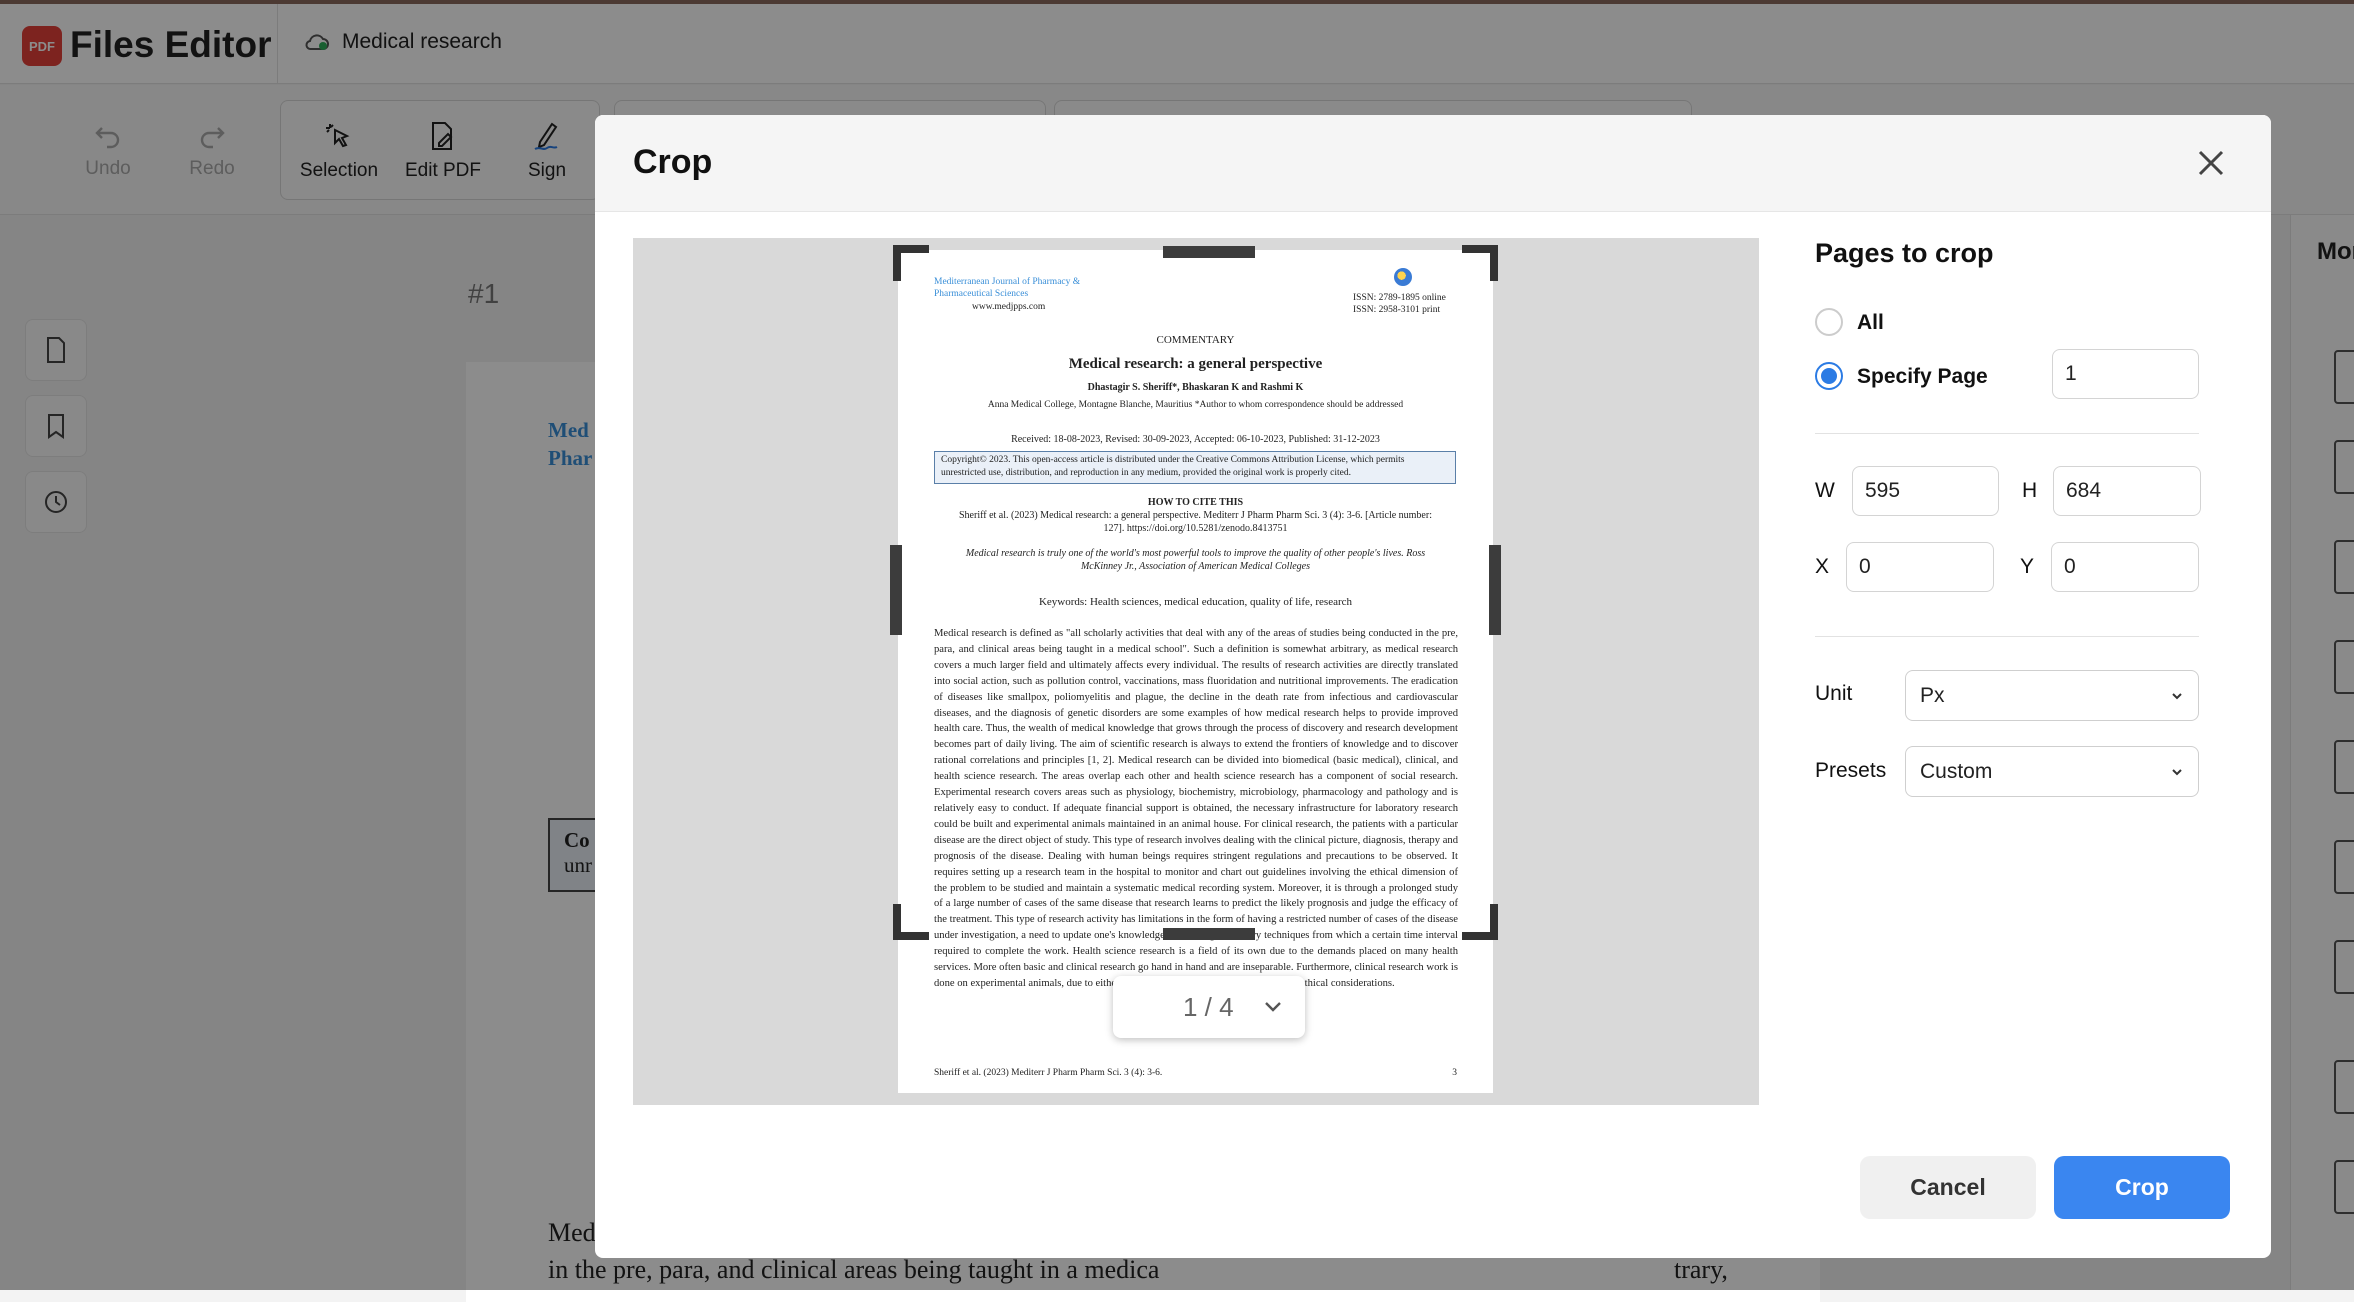  What do you see at coordinates (1479, 264) in the screenshot?
I see `crop-corner-handle-top-right` at bounding box center [1479, 264].